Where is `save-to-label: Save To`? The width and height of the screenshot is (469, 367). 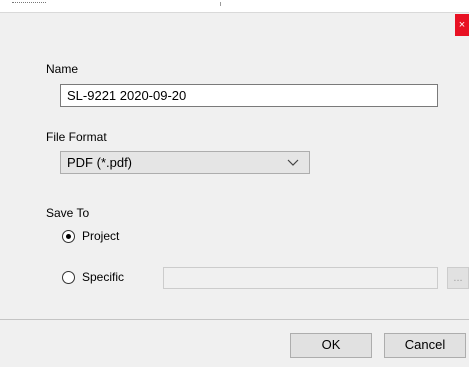
save-to-label: Save To is located at coordinates (68, 213).